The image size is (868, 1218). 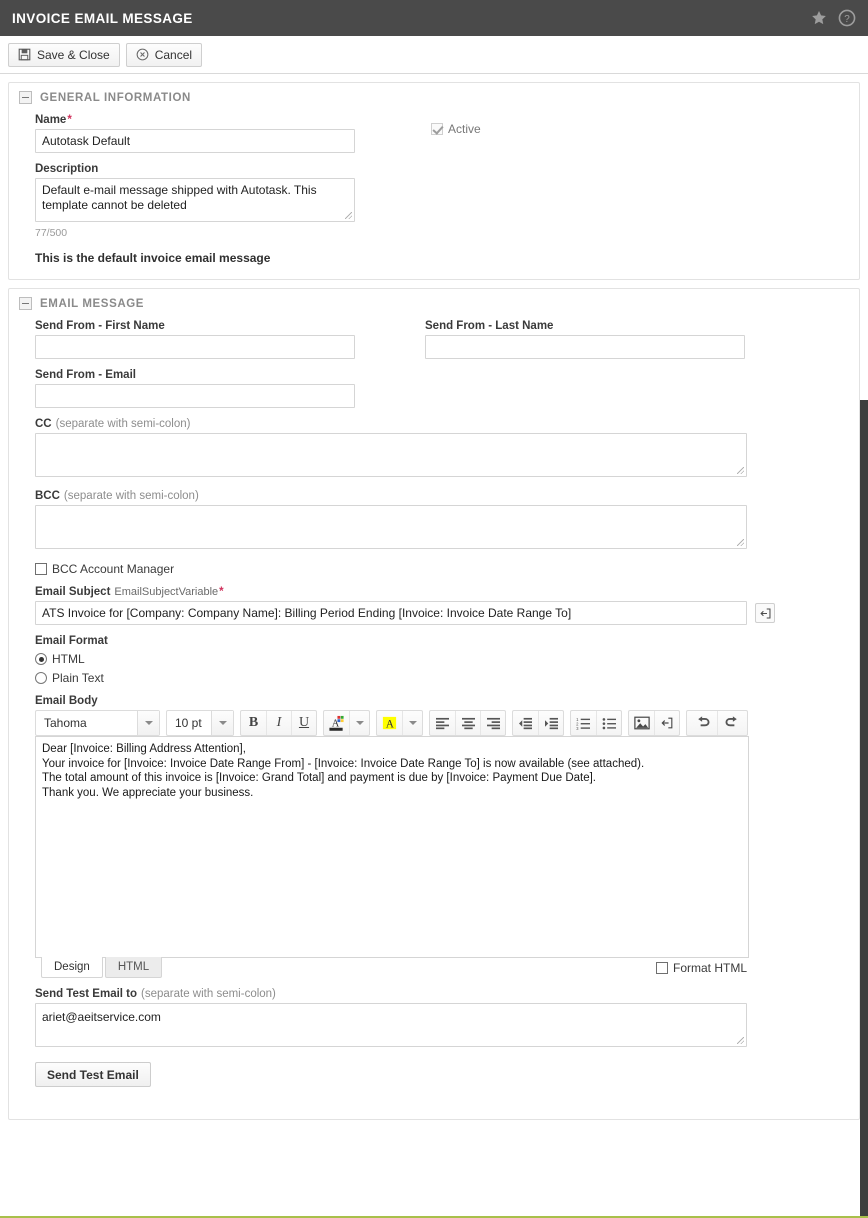 I want to click on email-format-option-html: HTML, so click(x=442, y=659).